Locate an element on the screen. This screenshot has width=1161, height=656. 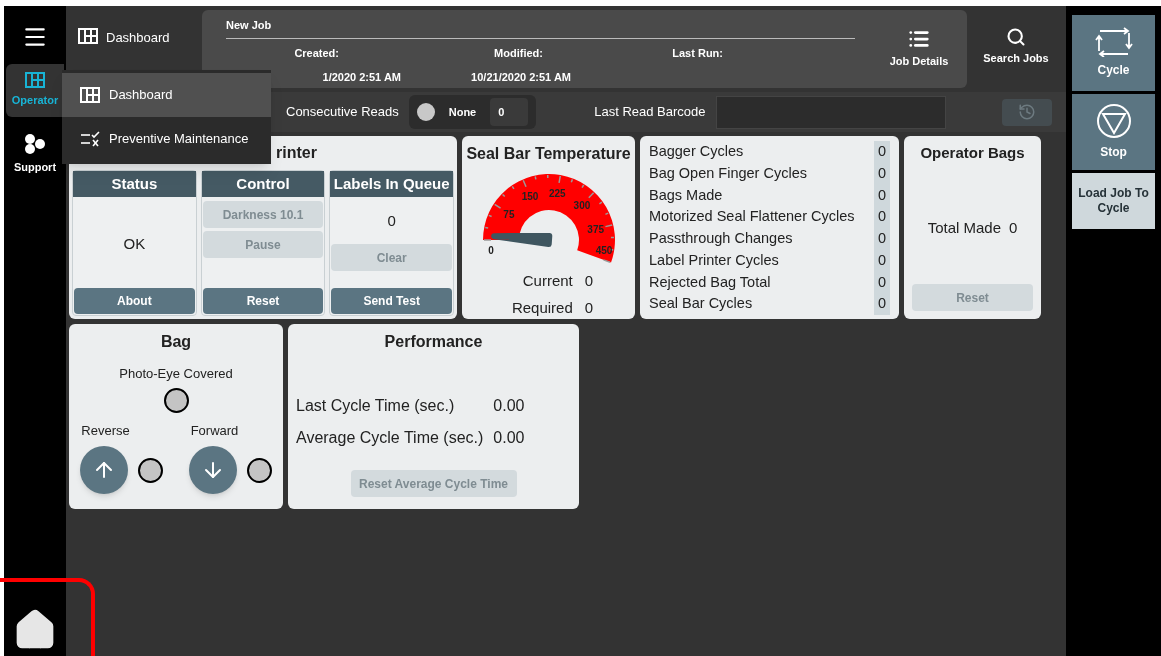
direction-label: Forward is located at coordinates (214, 430).